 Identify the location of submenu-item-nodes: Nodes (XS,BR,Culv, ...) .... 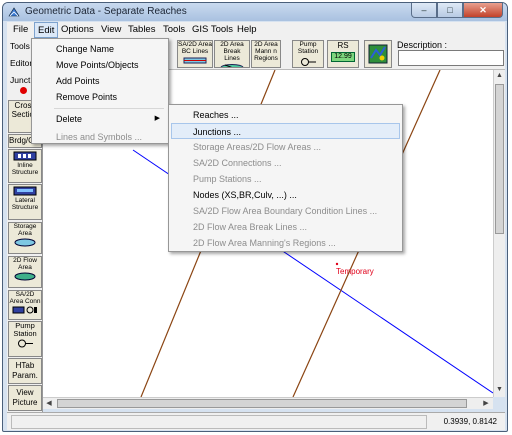
(285, 195).